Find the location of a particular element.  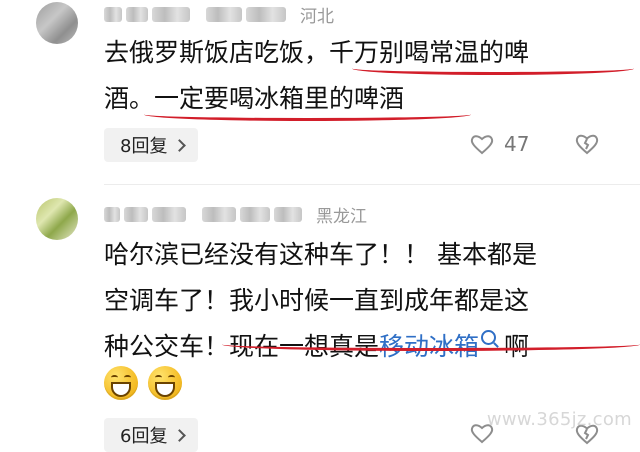

reply-count: 6回复 is located at coordinates (144, 436).